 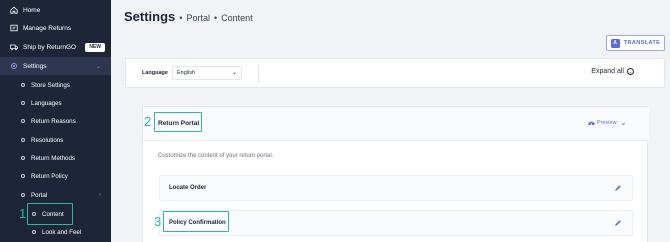 What do you see at coordinates (630, 71) in the screenshot?
I see `expand-icon: ⌄` at bounding box center [630, 71].